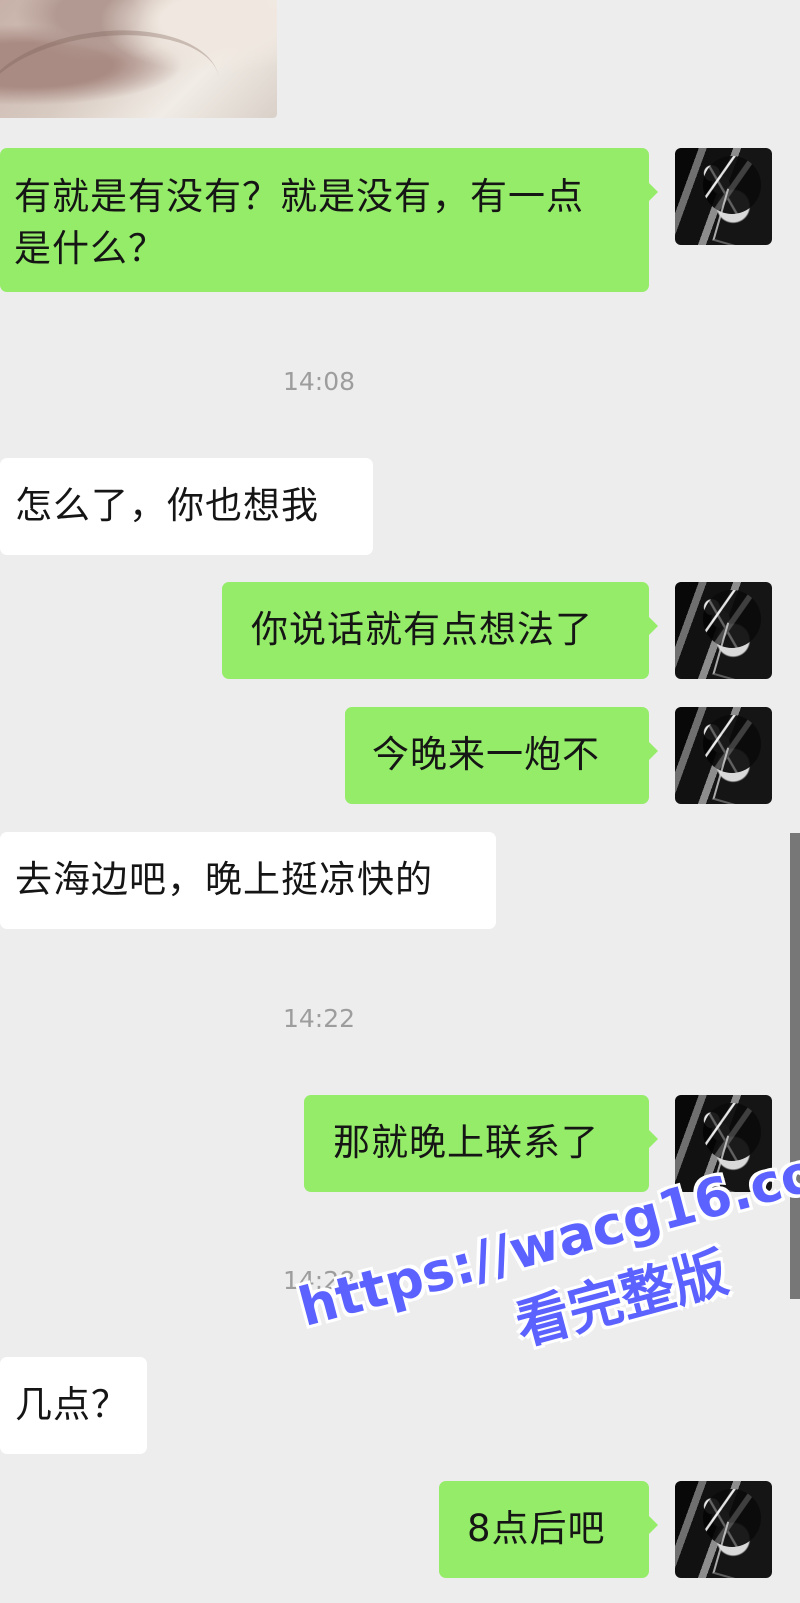 The width and height of the screenshot is (800, 1603). What do you see at coordinates (319, 1280) in the screenshot?
I see `message-timestamp: 14:28` at bounding box center [319, 1280].